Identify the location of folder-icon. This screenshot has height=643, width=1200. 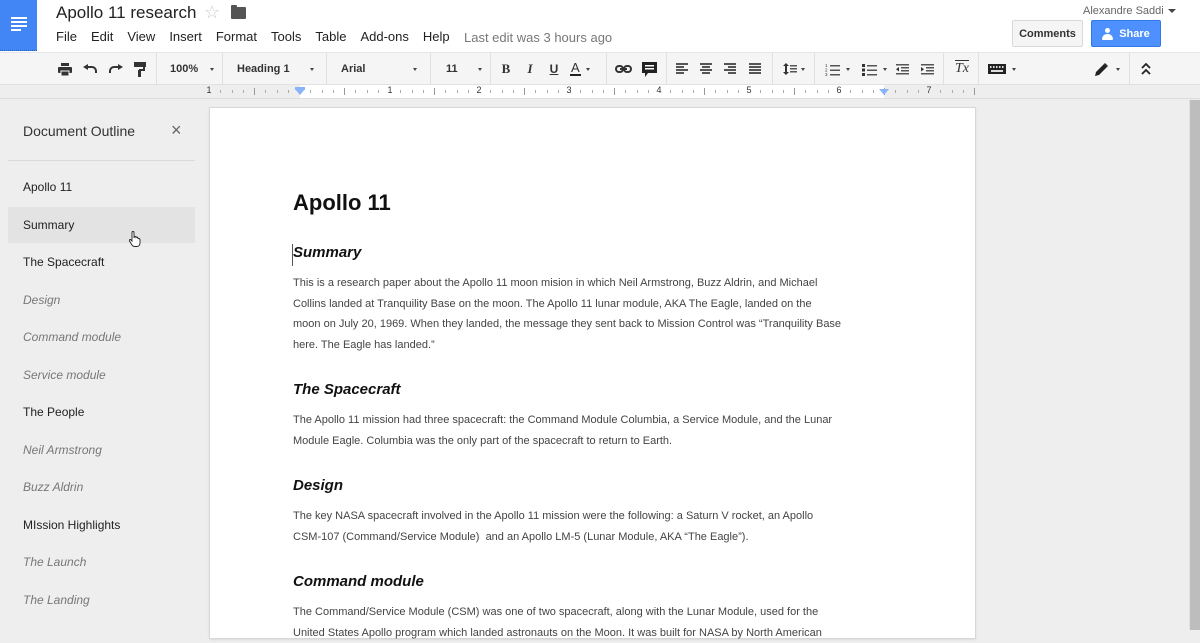
(238, 12).